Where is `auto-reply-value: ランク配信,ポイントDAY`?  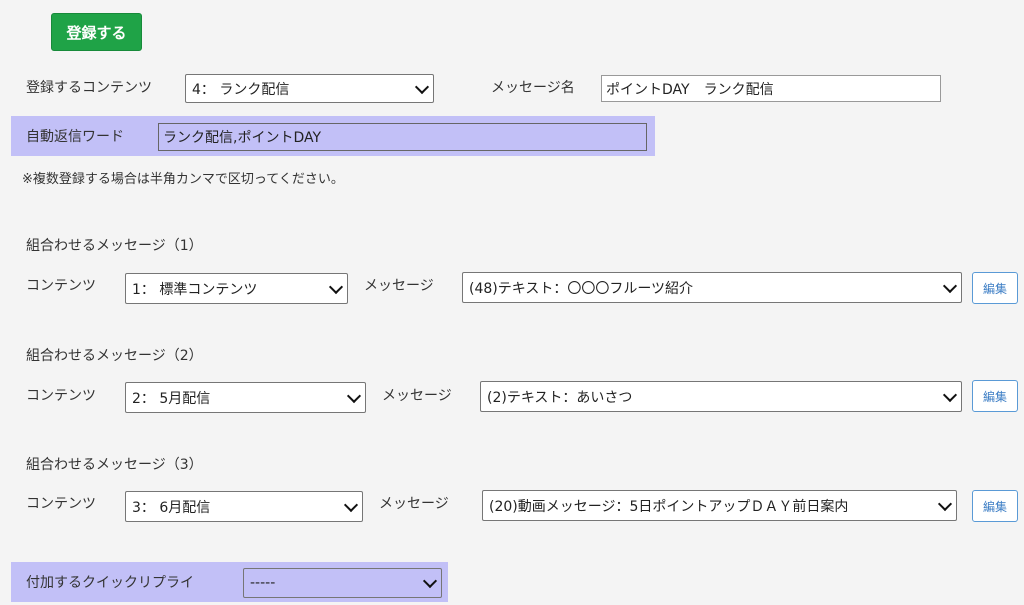
auto-reply-value: ランク配信,ポイントDAY is located at coordinates (242, 138).